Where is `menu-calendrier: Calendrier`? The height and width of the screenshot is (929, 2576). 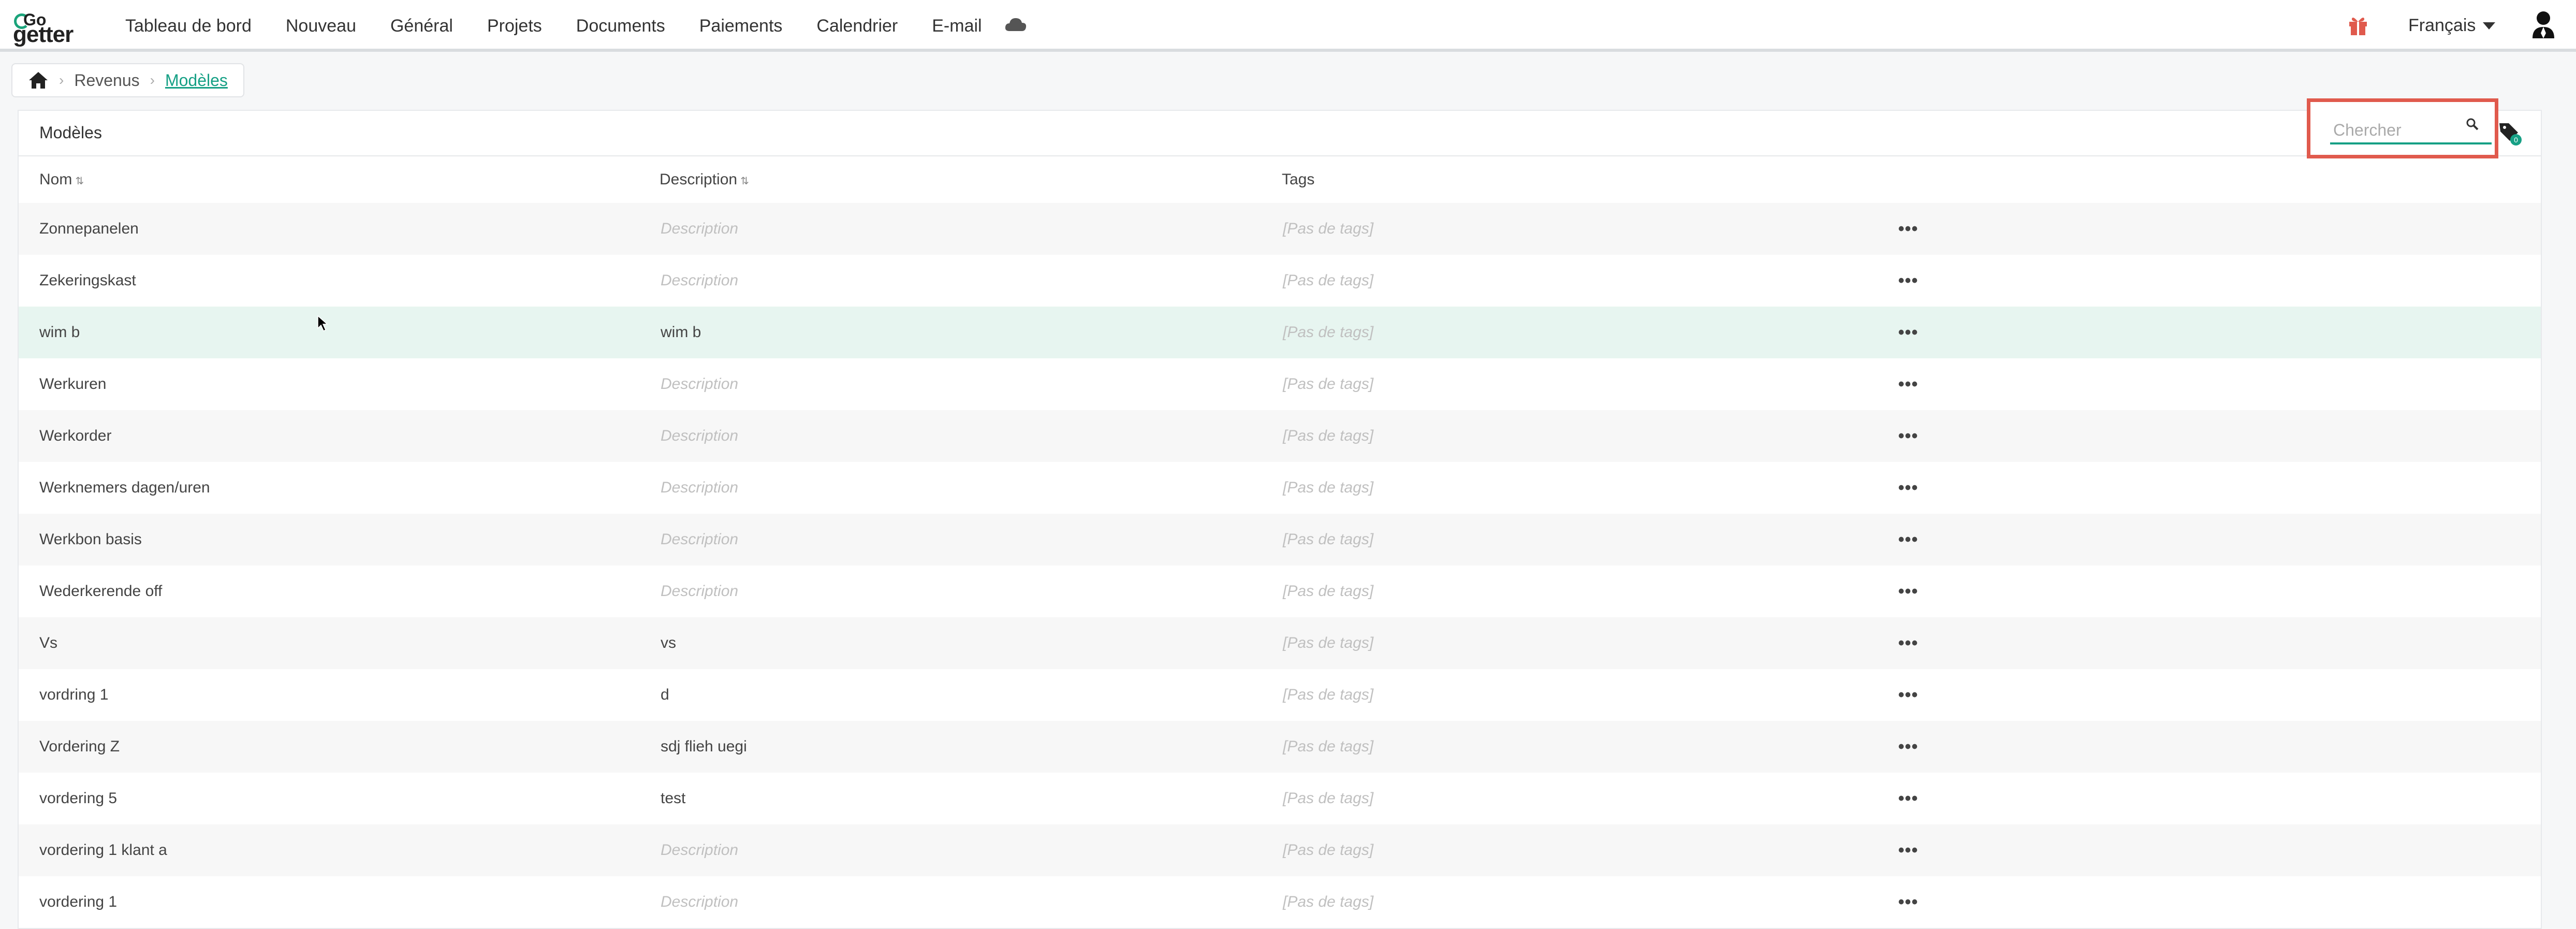 menu-calendrier: Calendrier is located at coordinates (857, 26).